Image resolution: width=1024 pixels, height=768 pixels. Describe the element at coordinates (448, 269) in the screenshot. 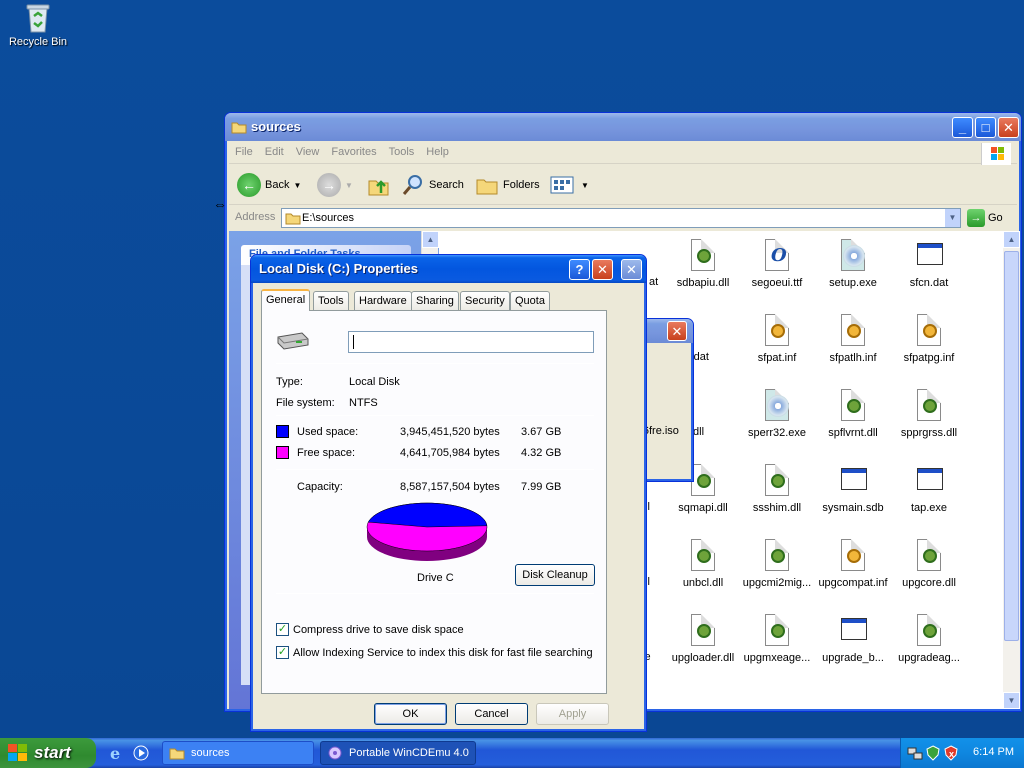

I see `properties-titlebar: Local Disk (C:) Properties ? ✕ ✕` at that location.